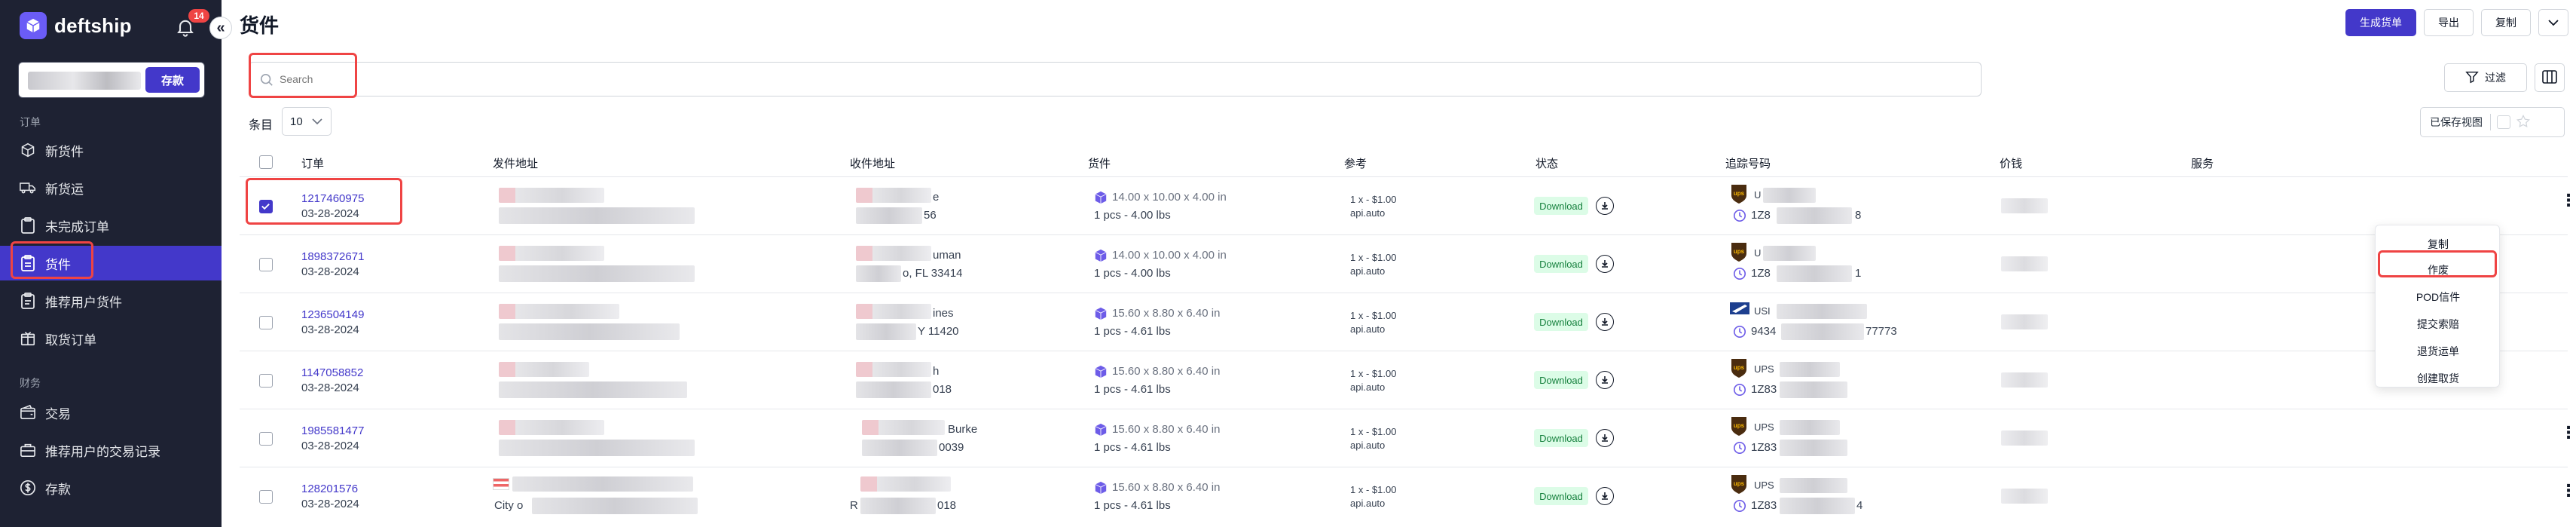 Image resolution: width=2576 pixels, height=527 pixels. I want to click on brand: deftship, so click(76, 25).